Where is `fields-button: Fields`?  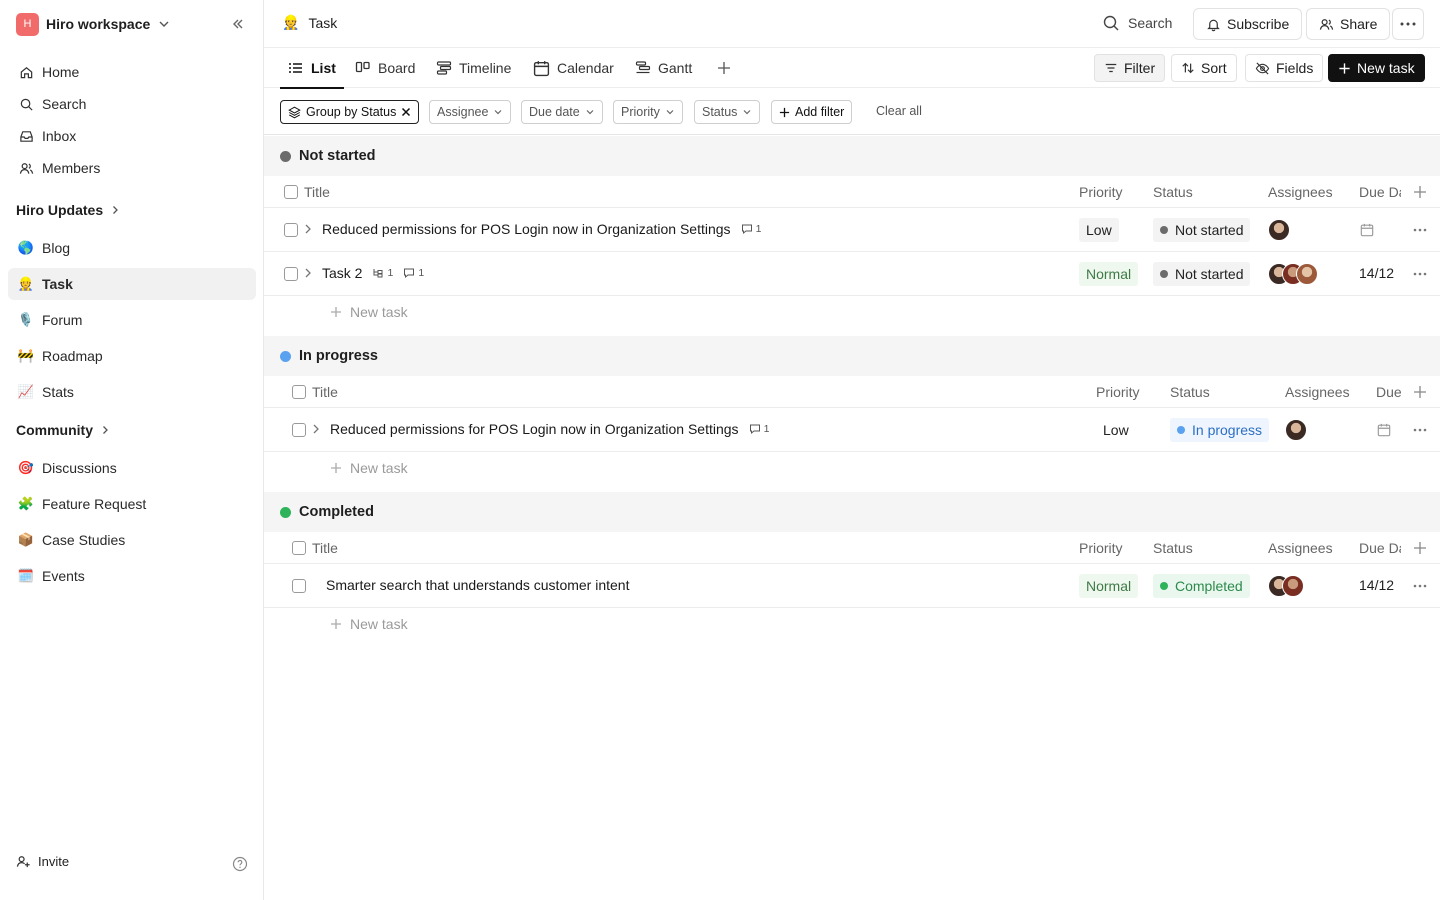
fields-button: Fields is located at coordinates (1284, 68).